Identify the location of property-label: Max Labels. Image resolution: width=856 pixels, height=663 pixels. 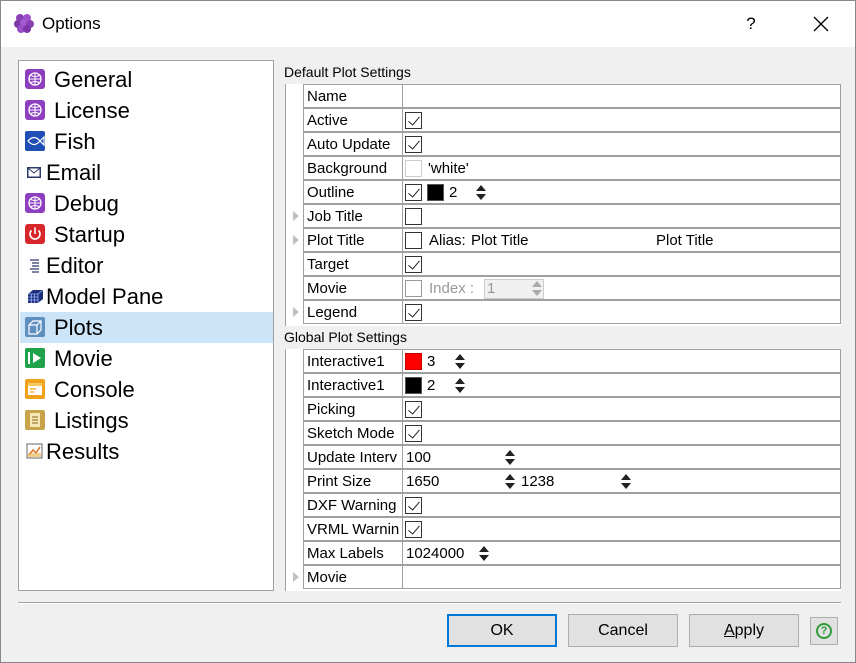
(352, 553).